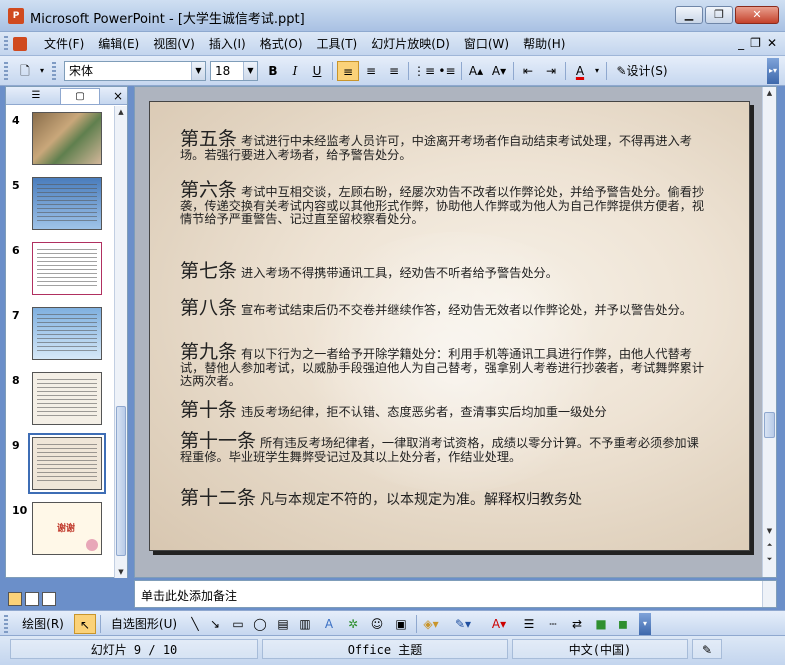  I want to click on notes-scrollbar, so click(769, 594).